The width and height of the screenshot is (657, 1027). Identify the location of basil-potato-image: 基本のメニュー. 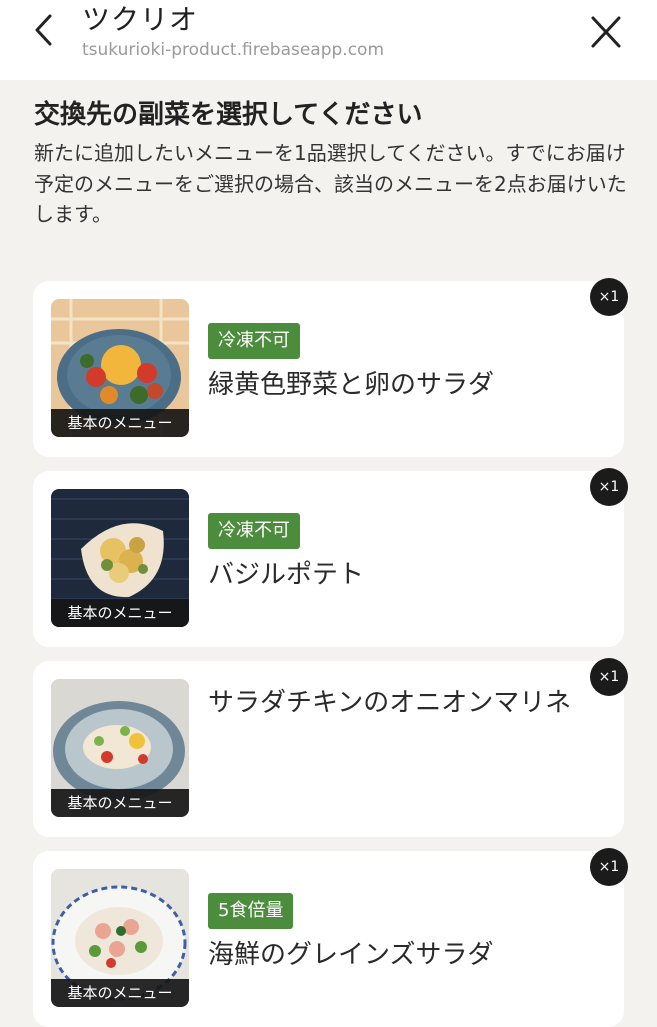
(120, 558).